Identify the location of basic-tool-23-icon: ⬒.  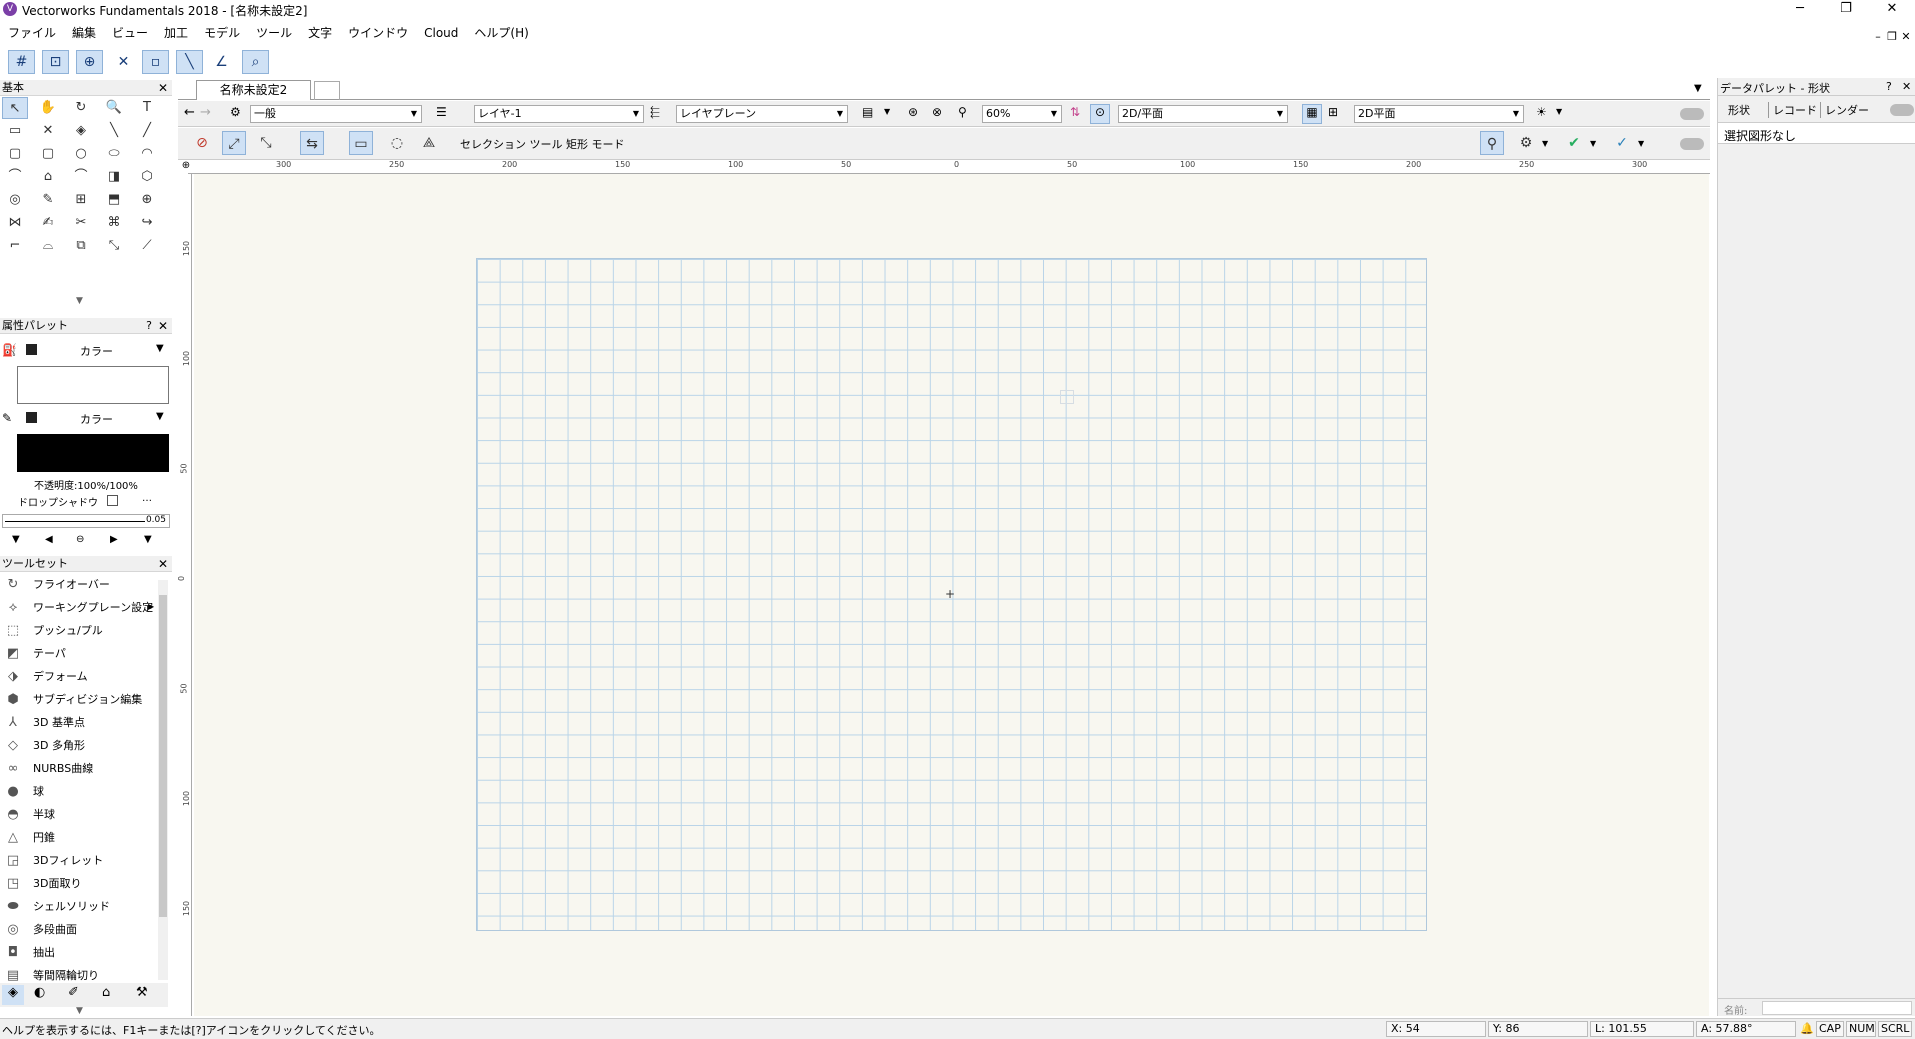
(114, 200).